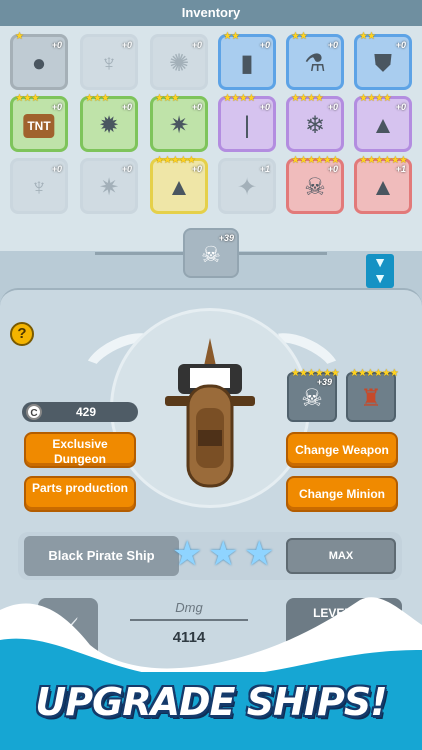 The image size is (422, 750). I want to click on inventory-slot: +0 ✷, so click(109, 186).